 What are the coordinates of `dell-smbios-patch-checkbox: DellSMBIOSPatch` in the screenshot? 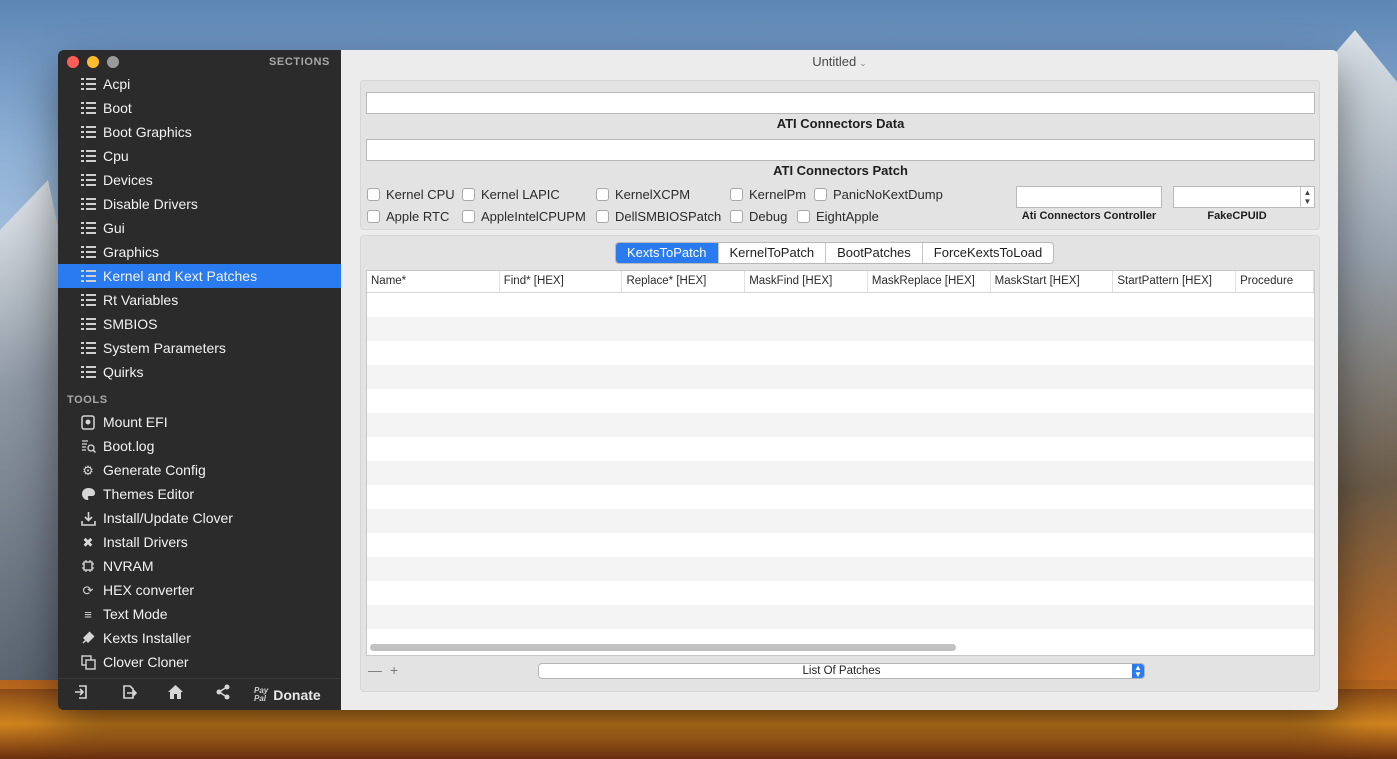 It's located at (658, 216).